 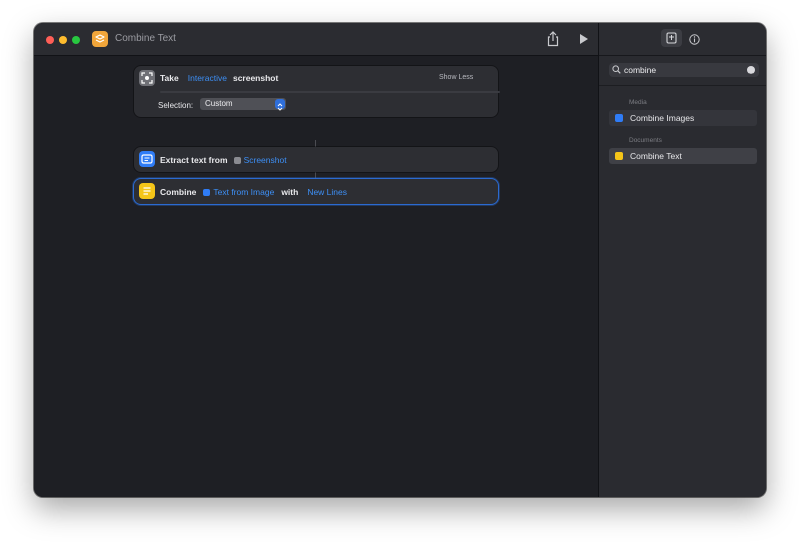 What do you see at coordinates (178, 192) in the screenshot?
I see `action-verb: Combine` at bounding box center [178, 192].